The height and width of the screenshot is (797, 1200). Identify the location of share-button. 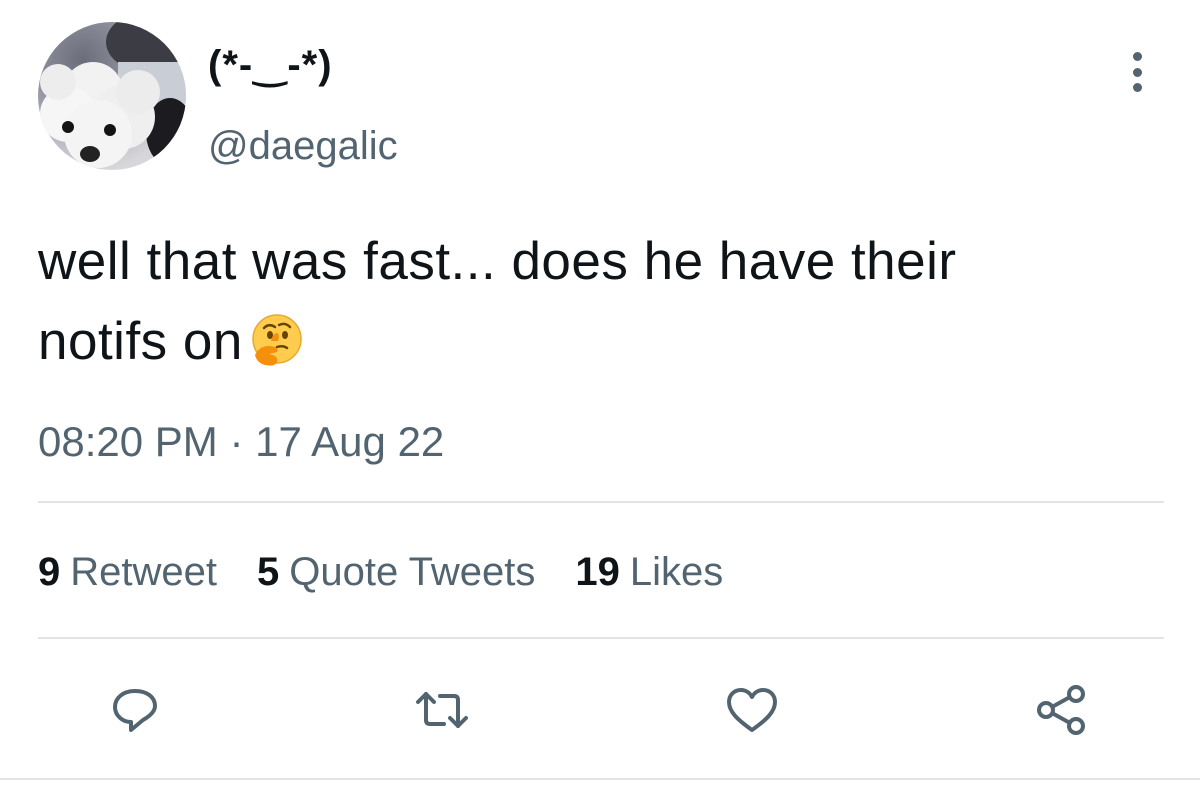
(1062, 710).